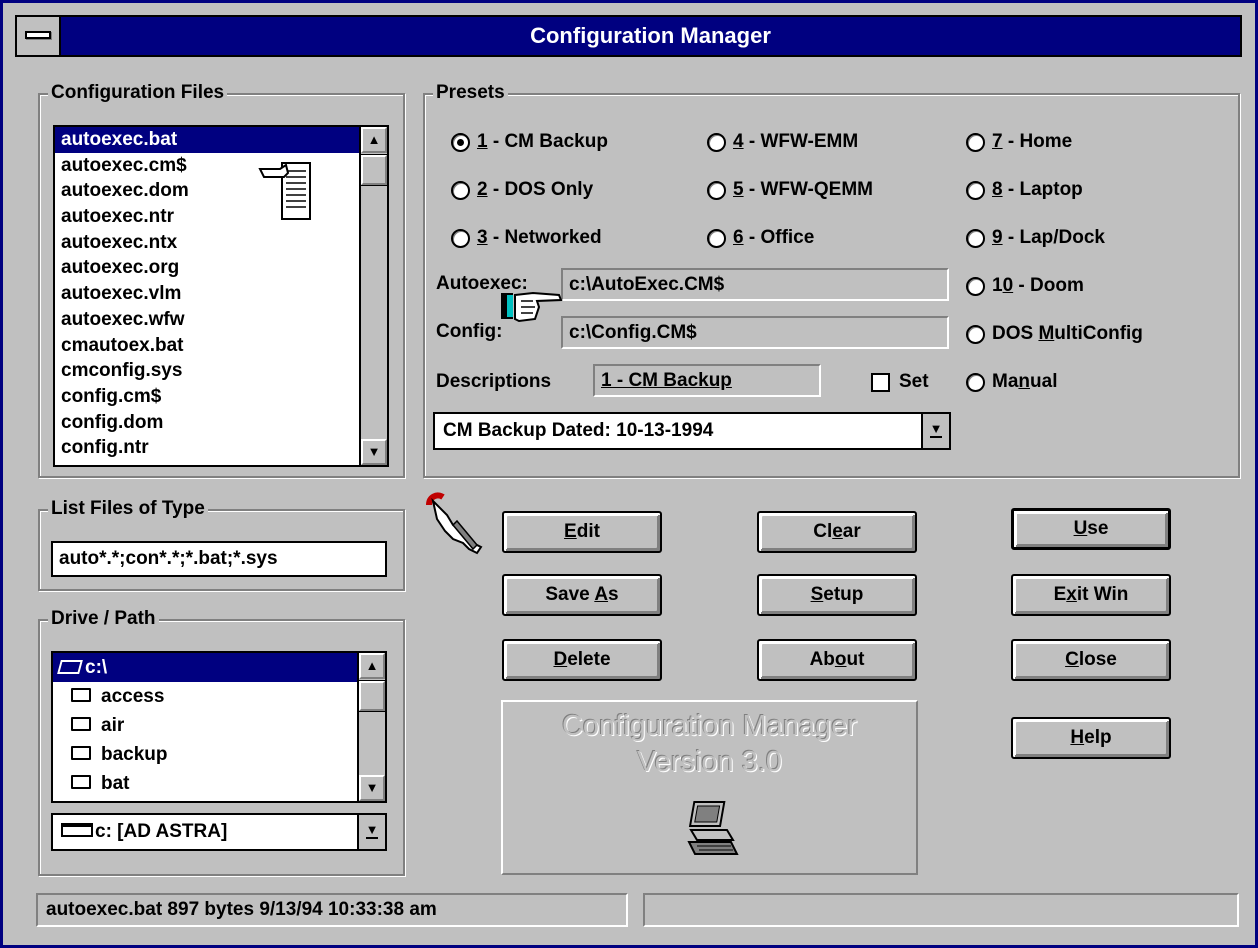 The width and height of the screenshot is (1258, 948). I want to click on preset-dropdown-value: CM Backup Dated: 10-13-1994, so click(578, 430).